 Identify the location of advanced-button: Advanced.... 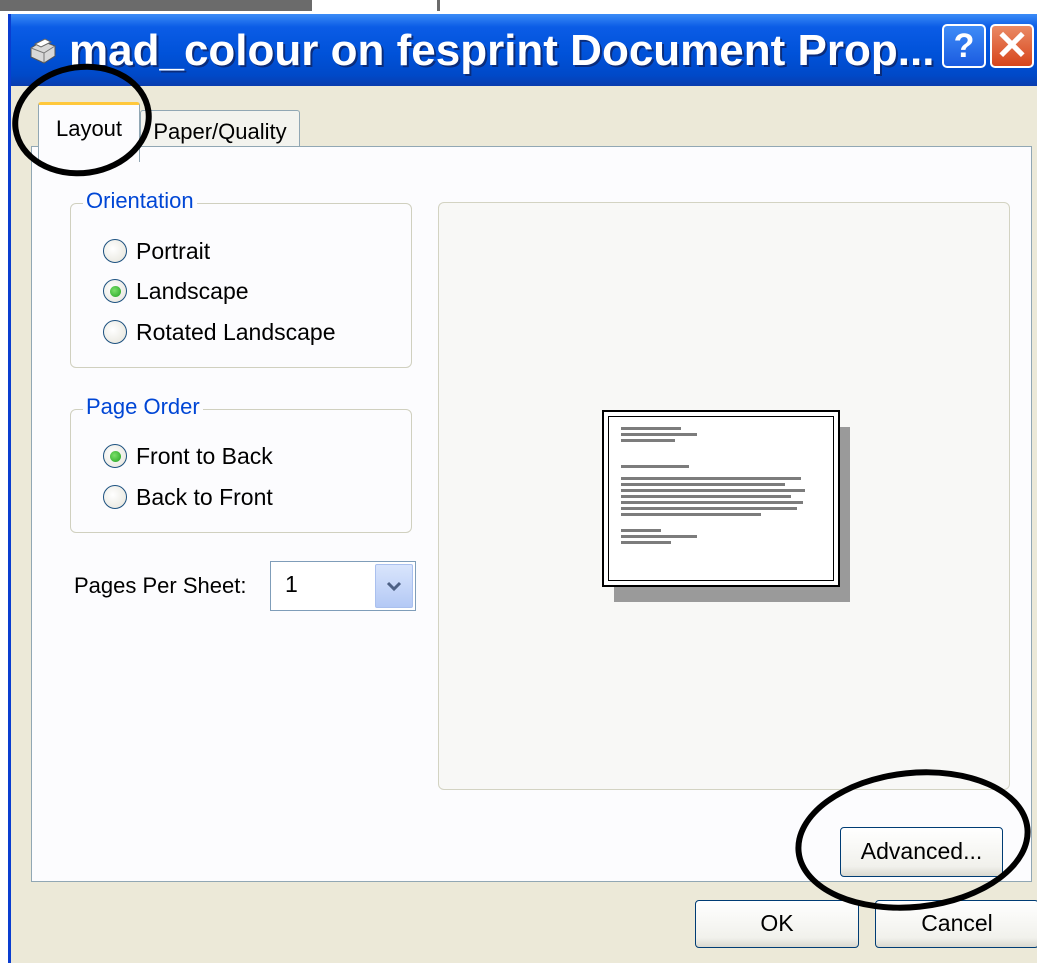
(921, 852).